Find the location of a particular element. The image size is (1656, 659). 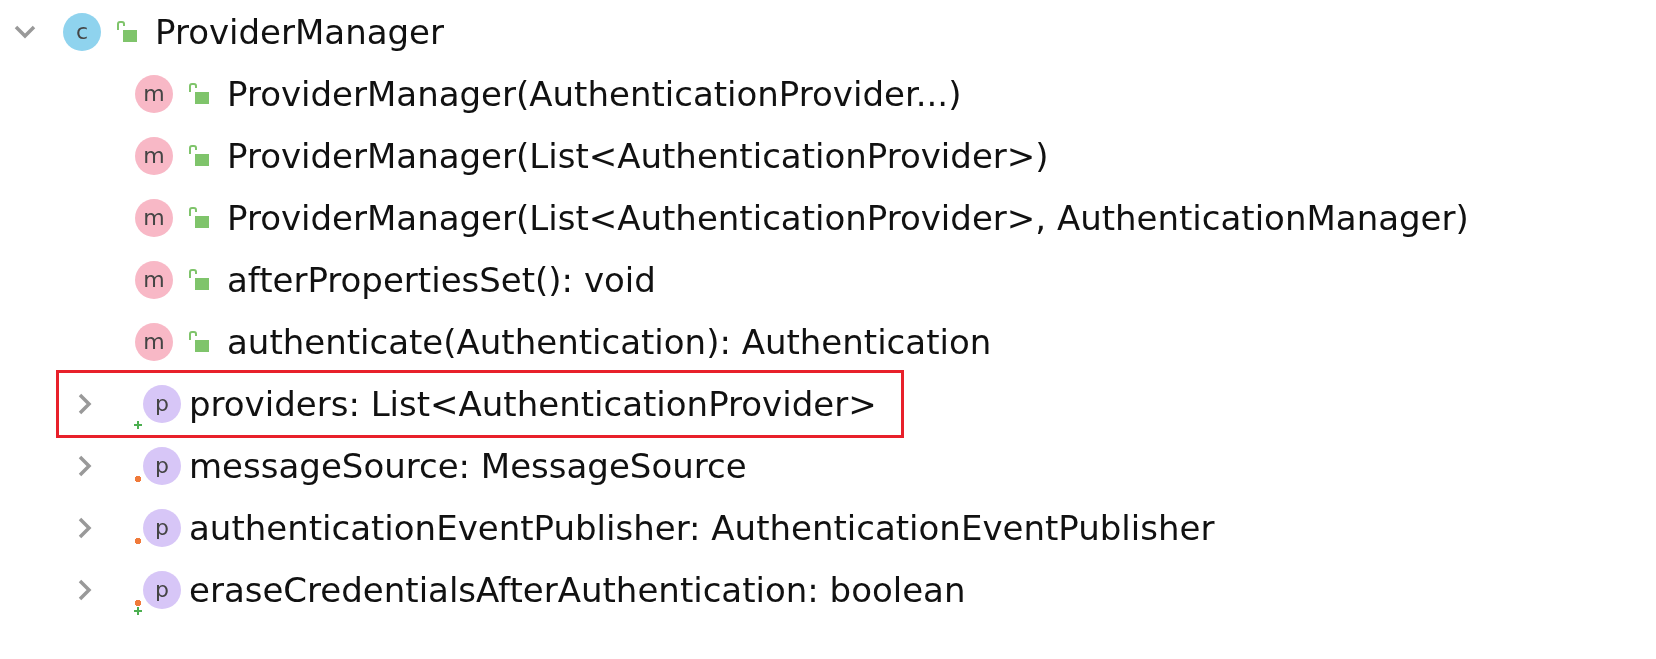

field-signature: providers: List<AuthenticationProvider> is located at coordinates (533, 404).